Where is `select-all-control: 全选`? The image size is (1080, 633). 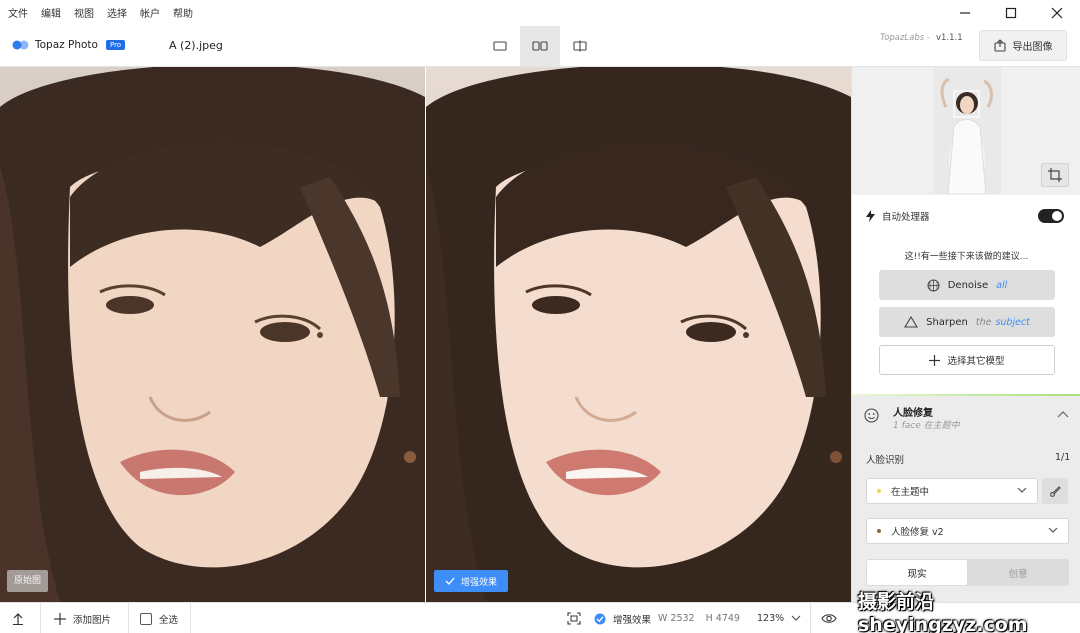 select-all-control: 全选 is located at coordinates (159, 618).